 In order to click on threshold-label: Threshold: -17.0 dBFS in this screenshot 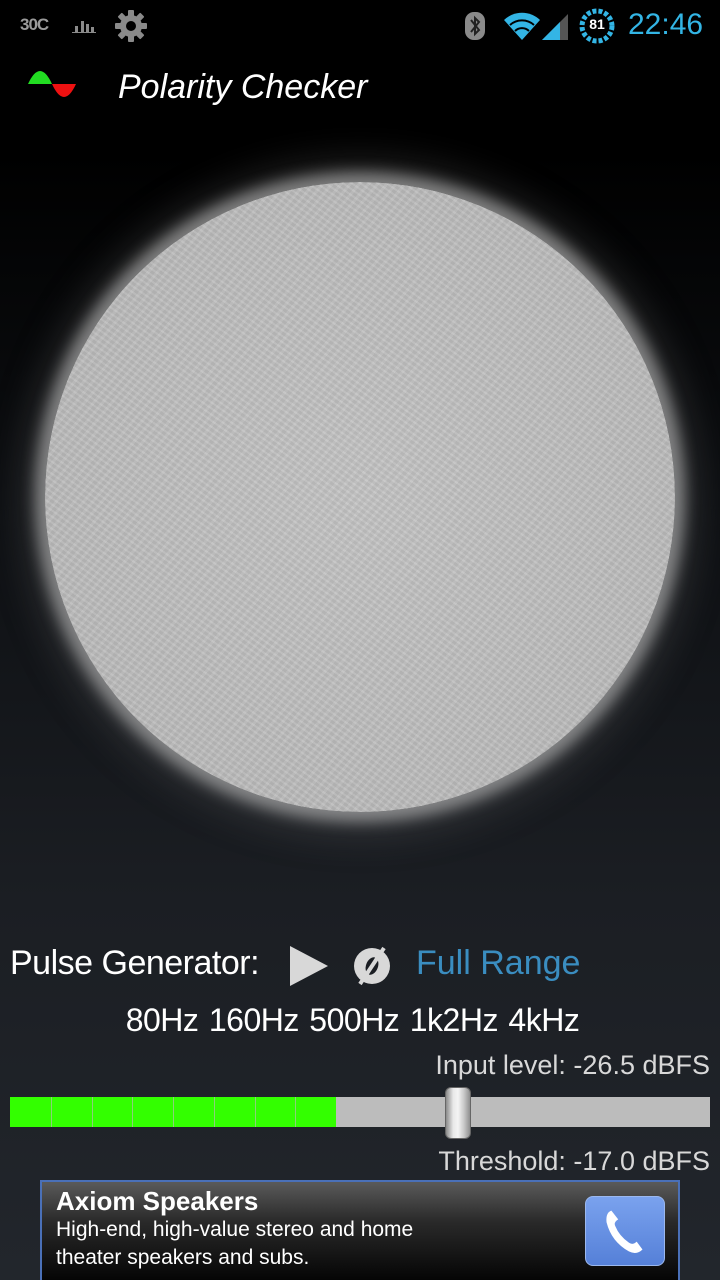, I will do `click(574, 1161)`.